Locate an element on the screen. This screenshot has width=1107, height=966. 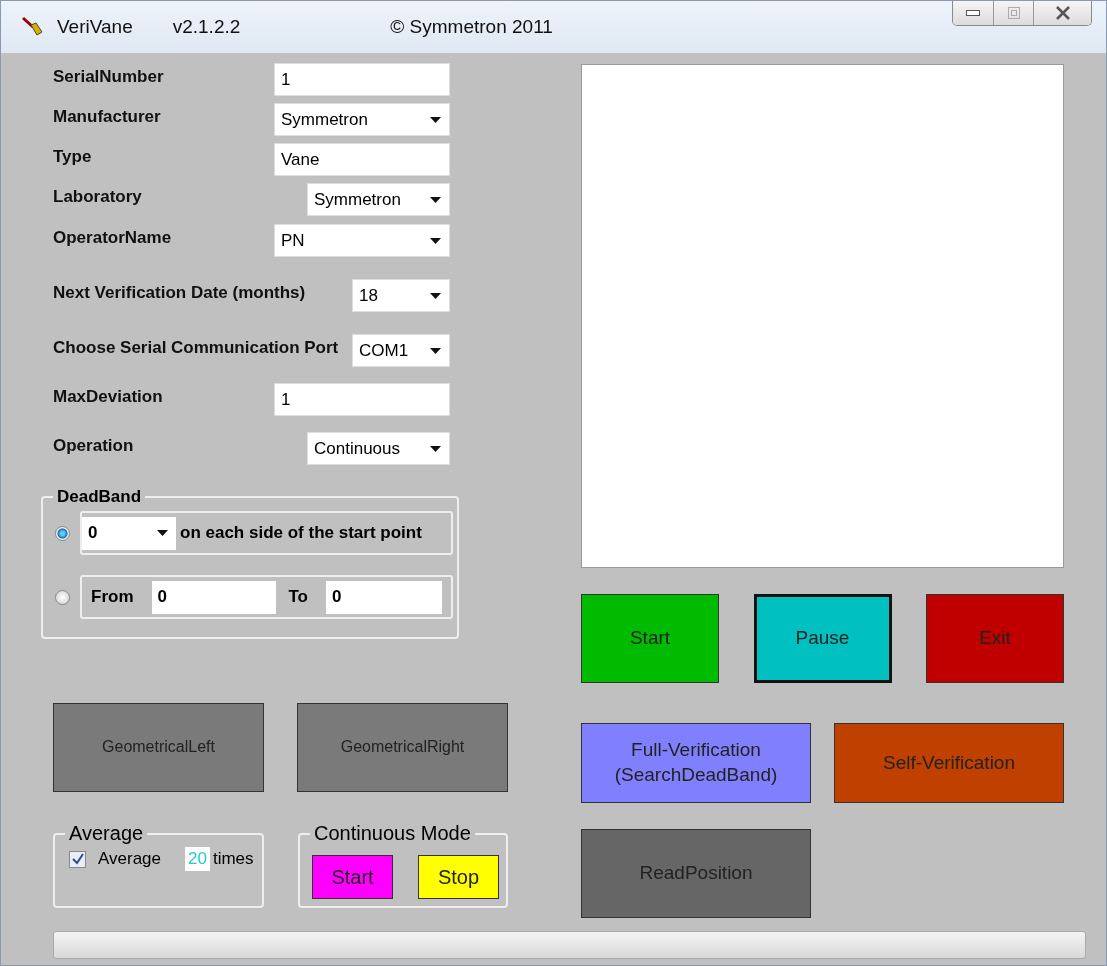
field-label: MaxDeviation is located at coordinates (108, 397).